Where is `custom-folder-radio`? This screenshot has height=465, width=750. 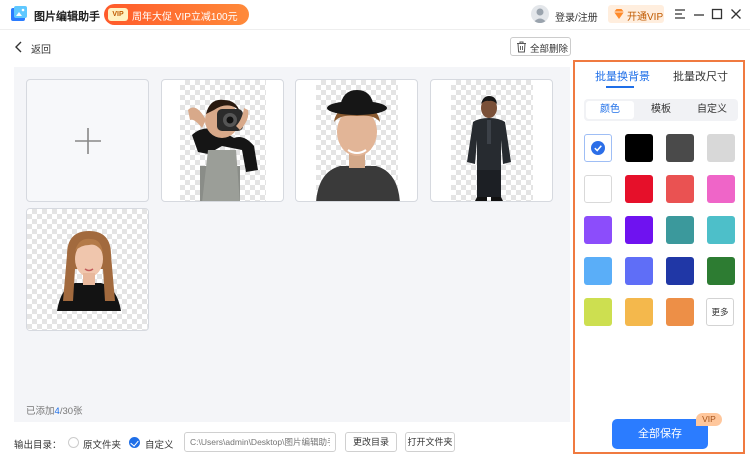
custom-folder-radio is located at coordinates (134, 442).